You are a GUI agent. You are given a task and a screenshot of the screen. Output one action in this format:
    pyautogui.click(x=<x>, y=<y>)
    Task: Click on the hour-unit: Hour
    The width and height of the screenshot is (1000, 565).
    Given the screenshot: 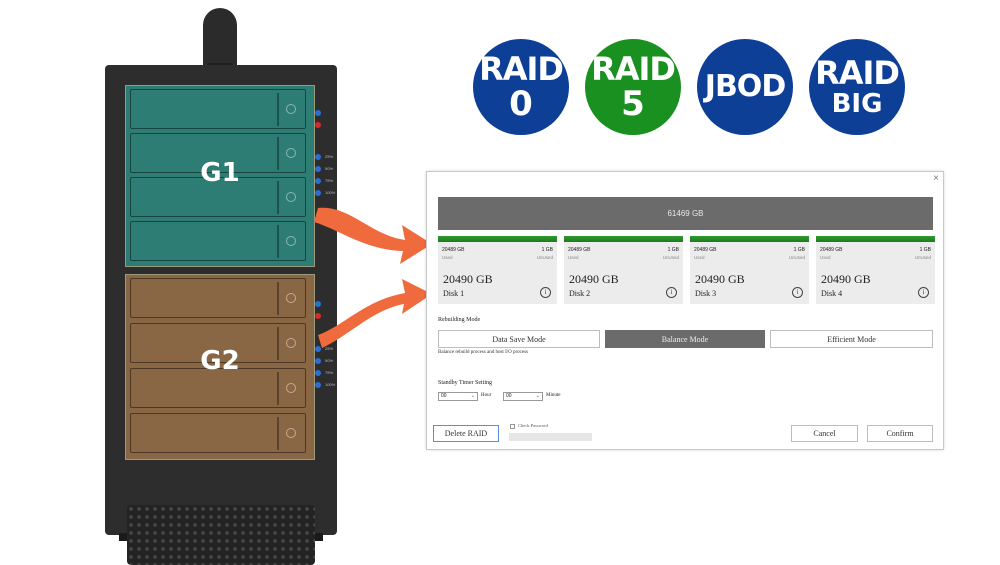 What is the action you would take?
    pyautogui.click(x=486, y=395)
    